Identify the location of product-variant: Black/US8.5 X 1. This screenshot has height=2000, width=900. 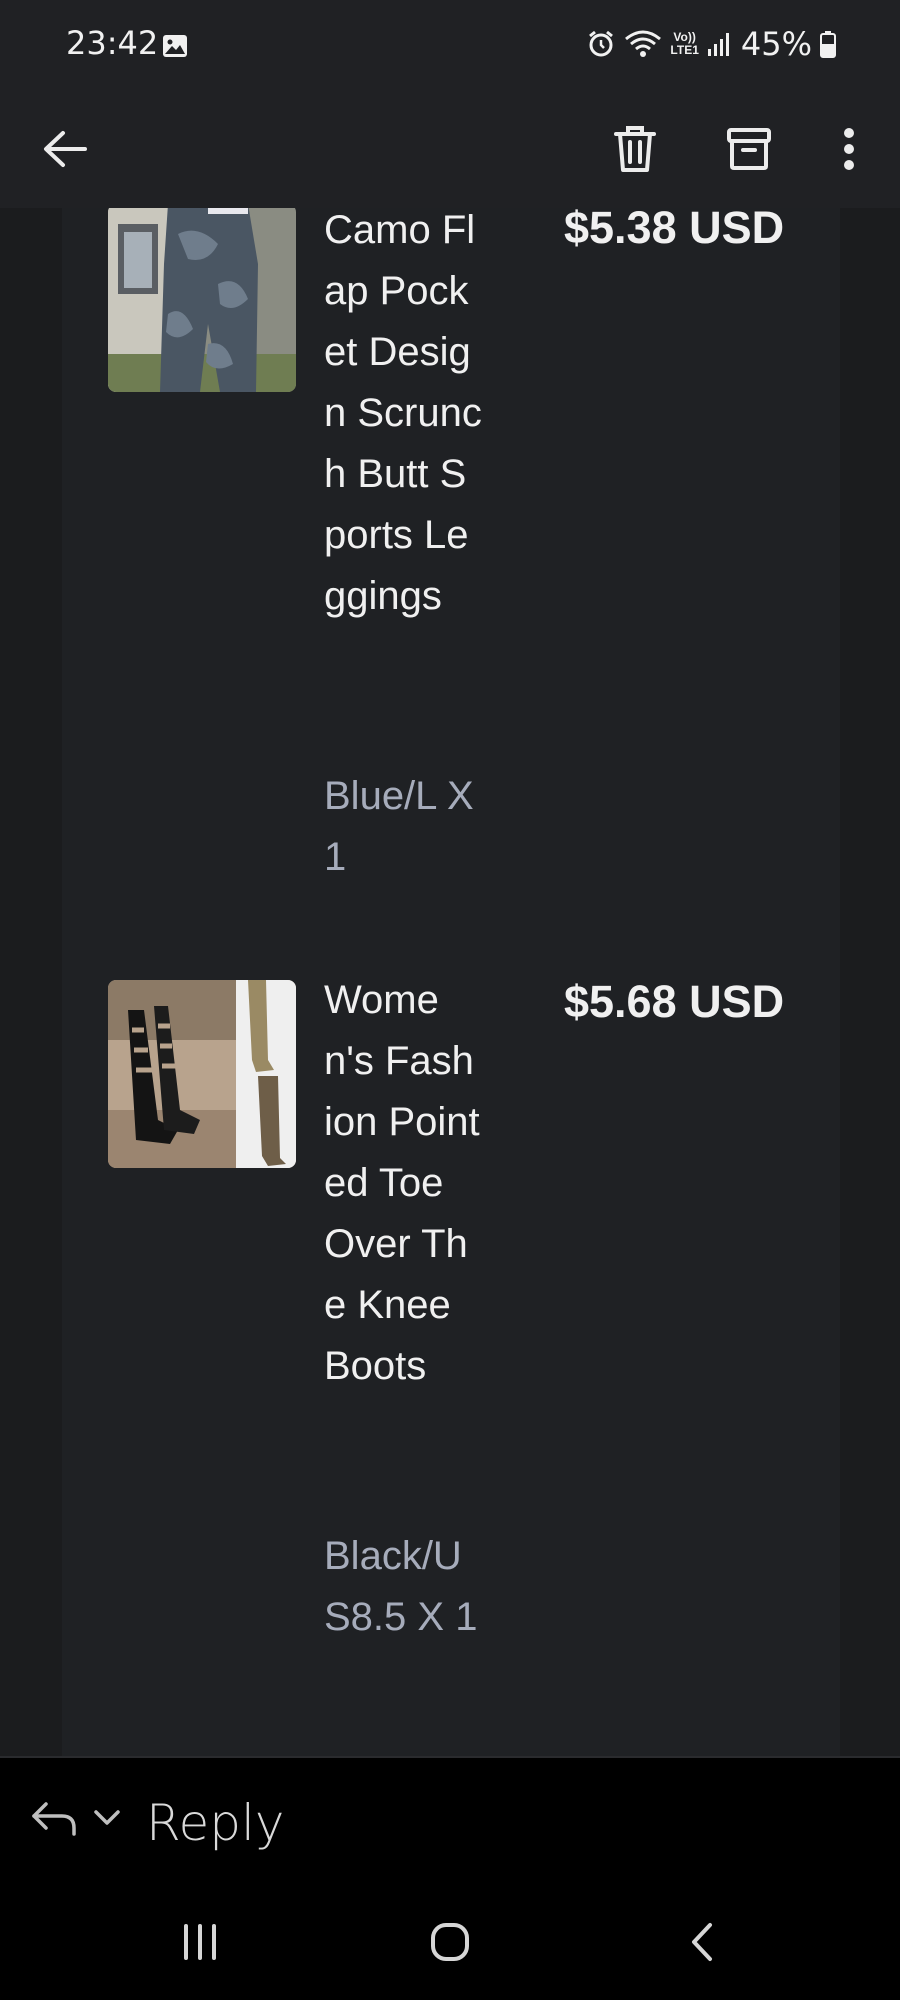
(401, 1586).